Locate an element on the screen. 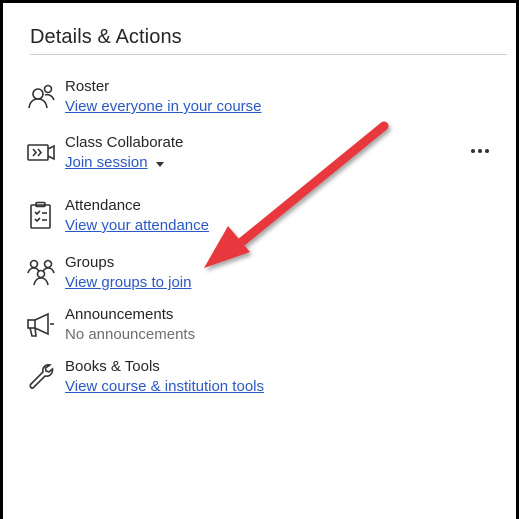 This screenshot has height=519, width=519. groups-icon is located at coordinates (41, 272).